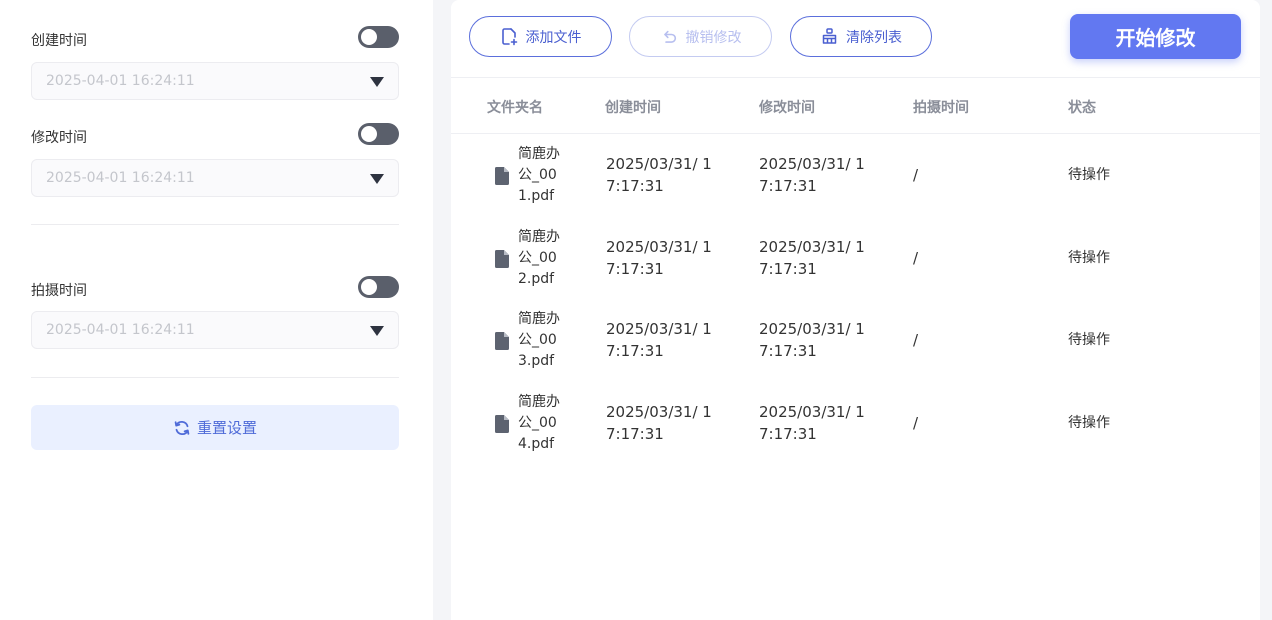 The height and width of the screenshot is (620, 1272). What do you see at coordinates (1155, 36) in the screenshot?
I see `start-modify-button: 开始修改` at bounding box center [1155, 36].